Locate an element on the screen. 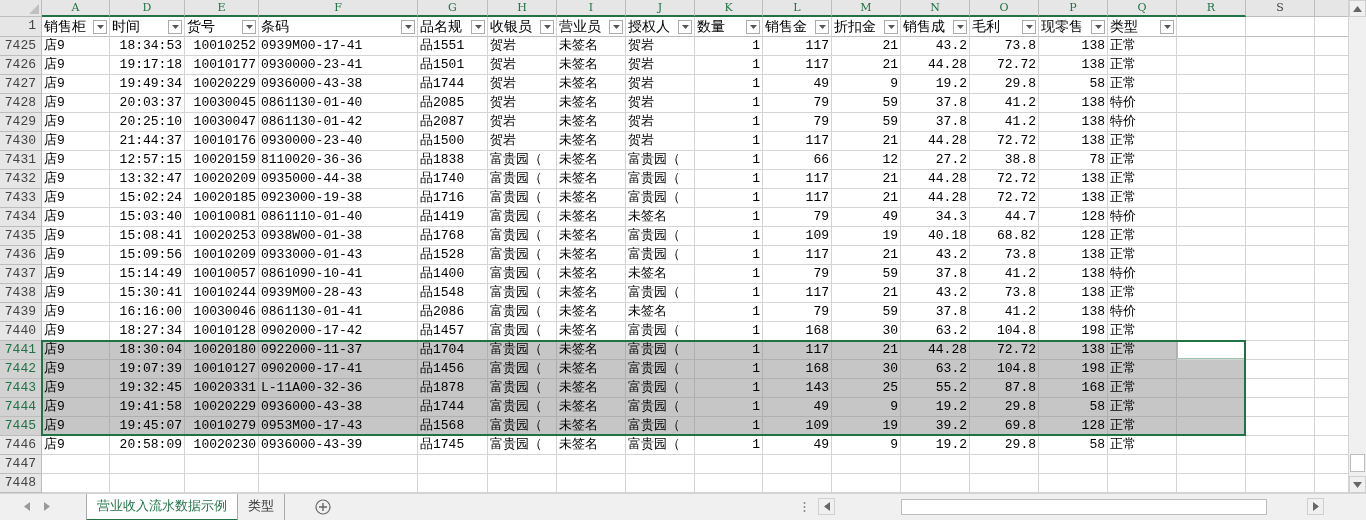 Image resolution: width=1366 pixels, height=520 pixels. table-cell: 10020229 is located at coordinates (222, 407).